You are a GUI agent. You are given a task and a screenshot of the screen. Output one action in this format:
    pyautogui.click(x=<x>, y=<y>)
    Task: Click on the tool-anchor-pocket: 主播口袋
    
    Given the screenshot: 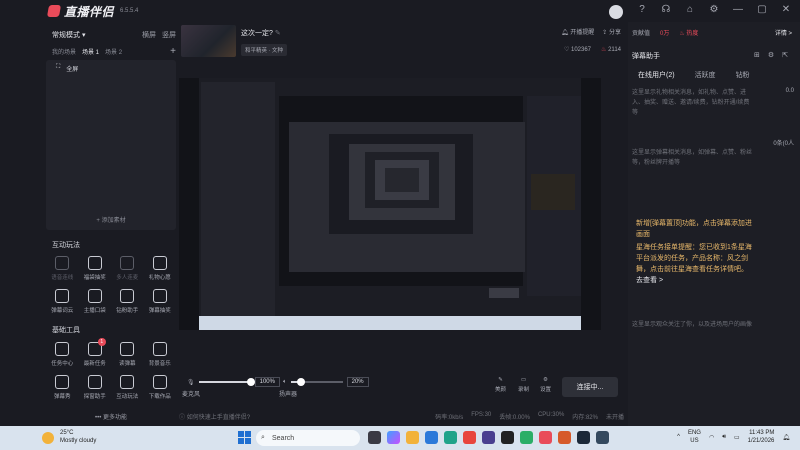 What is the action you would take?
    pyautogui.click(x=95, y=301)
    